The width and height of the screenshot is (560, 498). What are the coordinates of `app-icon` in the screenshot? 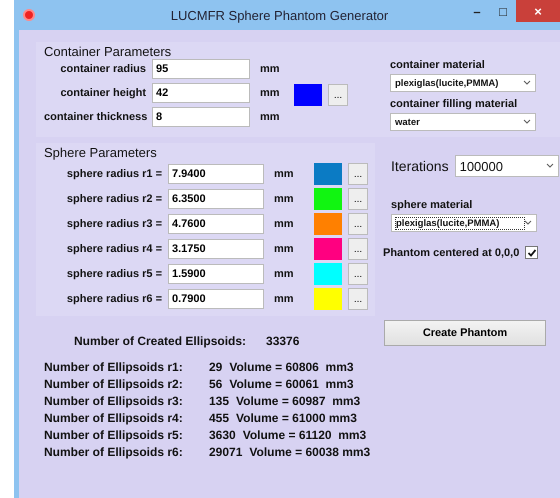 It's located at (29, 15).